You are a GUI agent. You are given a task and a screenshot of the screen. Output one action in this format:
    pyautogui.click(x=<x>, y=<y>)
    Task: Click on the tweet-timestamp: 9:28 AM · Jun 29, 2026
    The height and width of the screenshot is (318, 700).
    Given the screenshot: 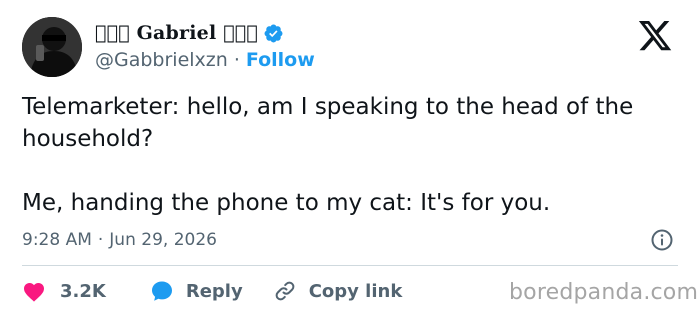 What is the action you would take?
    pyautogui.click(x=119, y=240)
    